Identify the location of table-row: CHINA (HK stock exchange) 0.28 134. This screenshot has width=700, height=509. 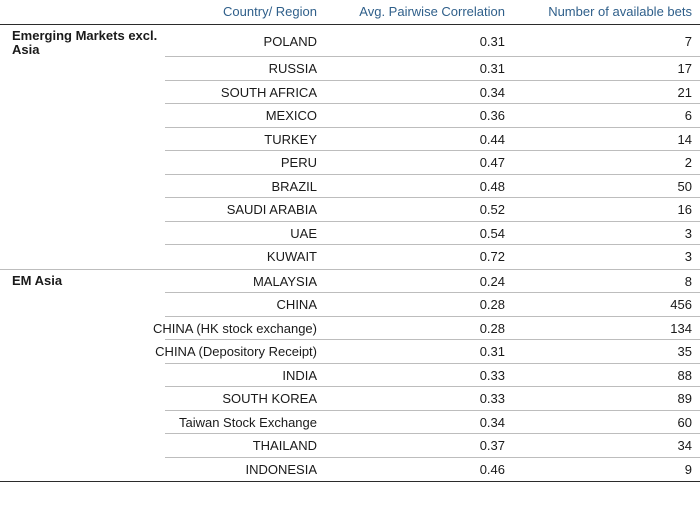
(350, 329).